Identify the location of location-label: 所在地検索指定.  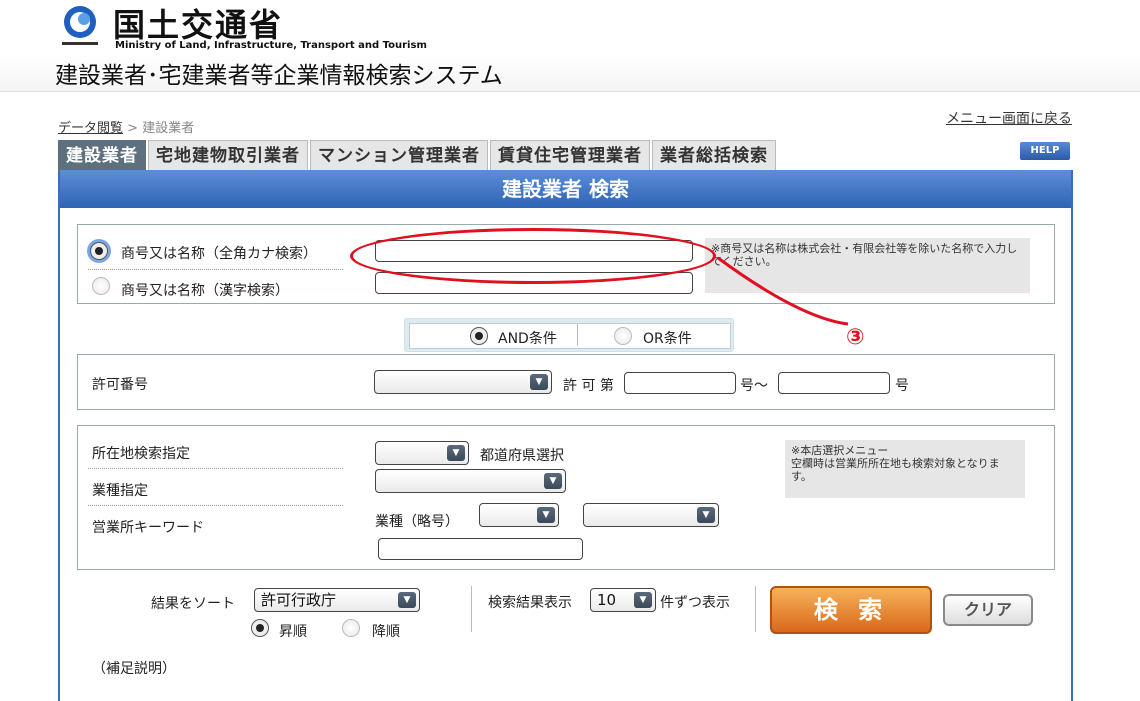
(141, 454).